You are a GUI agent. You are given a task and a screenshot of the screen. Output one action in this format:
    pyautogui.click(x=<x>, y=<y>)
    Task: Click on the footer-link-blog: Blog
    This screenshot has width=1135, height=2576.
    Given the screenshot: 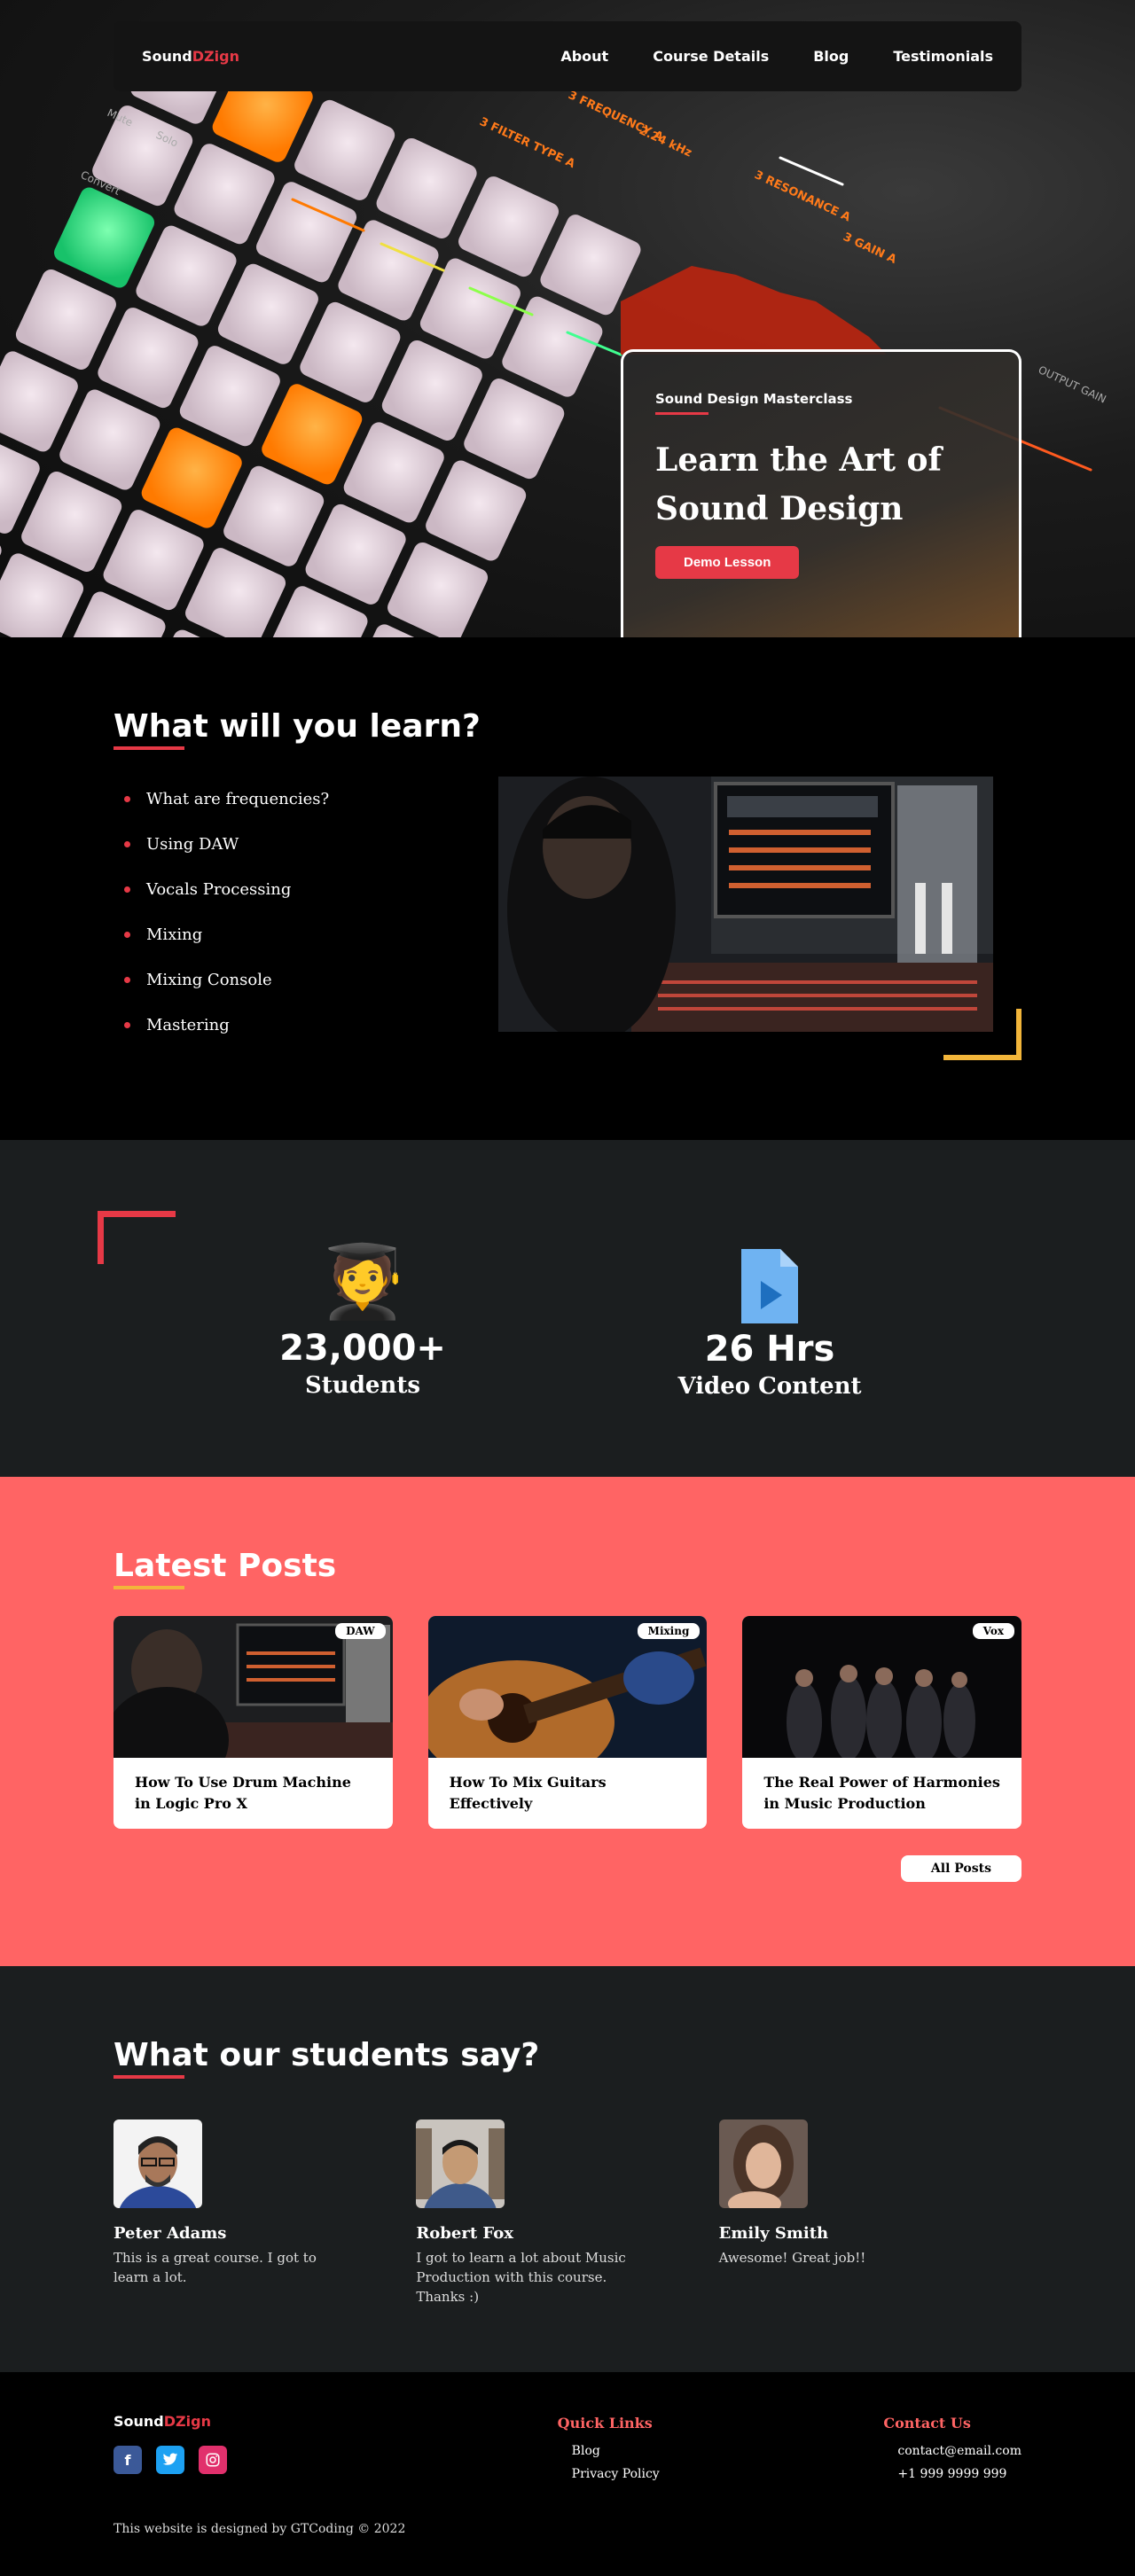 What is the action you would take?
    pyautogui.click(x=616, y=2455)
    